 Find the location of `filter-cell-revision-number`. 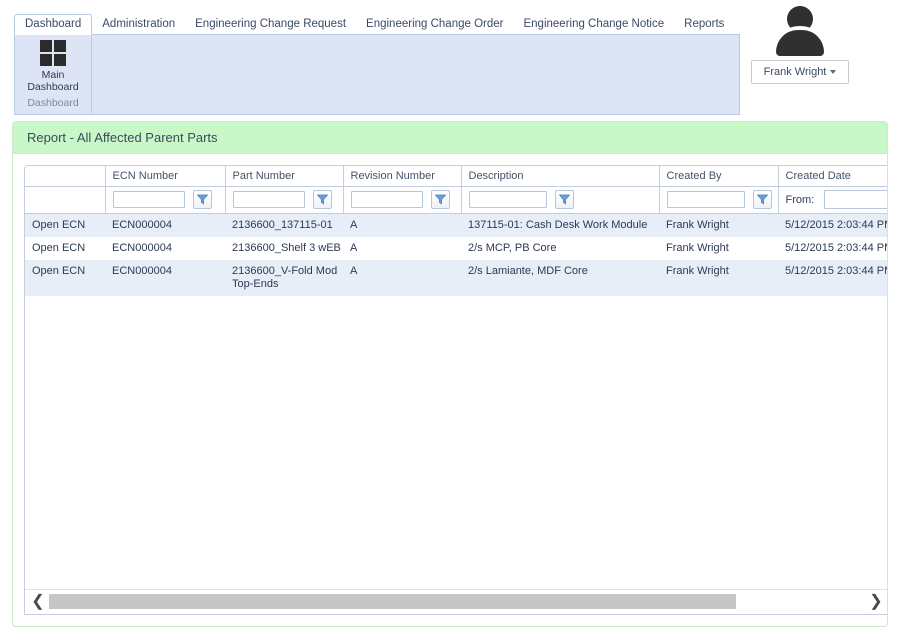

filter-cell-revision-number is located at coordinates (402, 200).